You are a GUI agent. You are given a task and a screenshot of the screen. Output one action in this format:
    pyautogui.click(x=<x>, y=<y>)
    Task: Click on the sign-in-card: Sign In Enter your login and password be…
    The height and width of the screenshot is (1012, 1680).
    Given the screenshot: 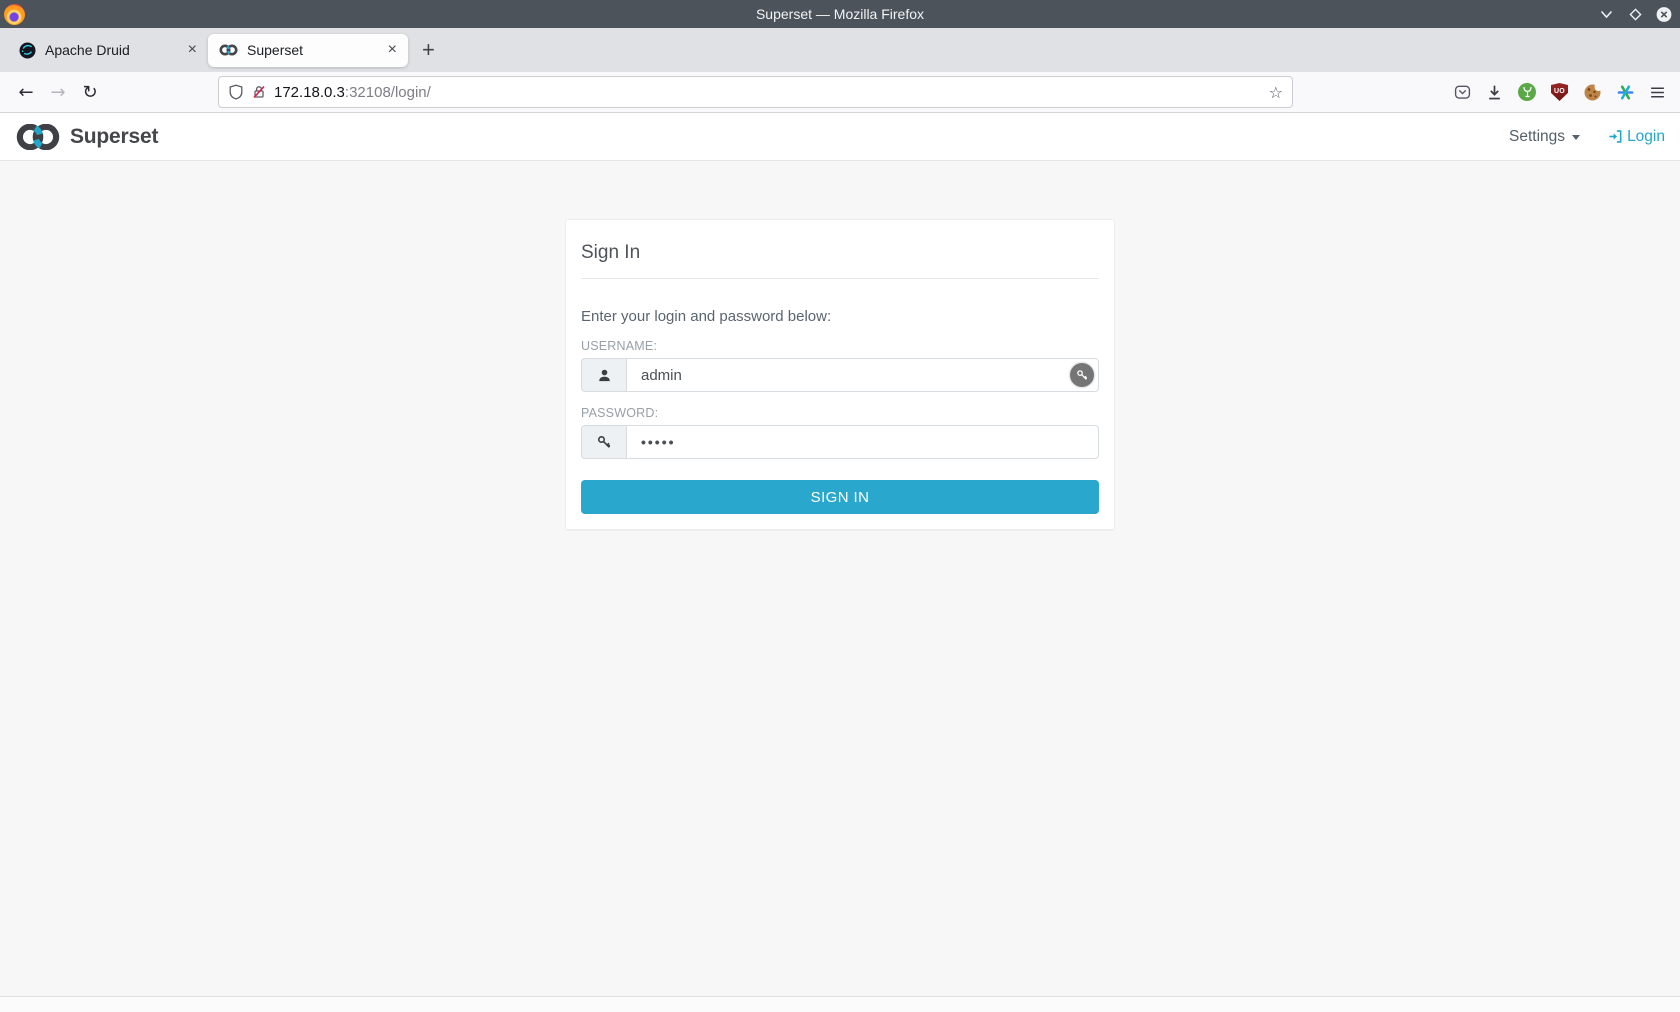 What is the action you would take?
    pyautogui.click(x=840, y=374)
    